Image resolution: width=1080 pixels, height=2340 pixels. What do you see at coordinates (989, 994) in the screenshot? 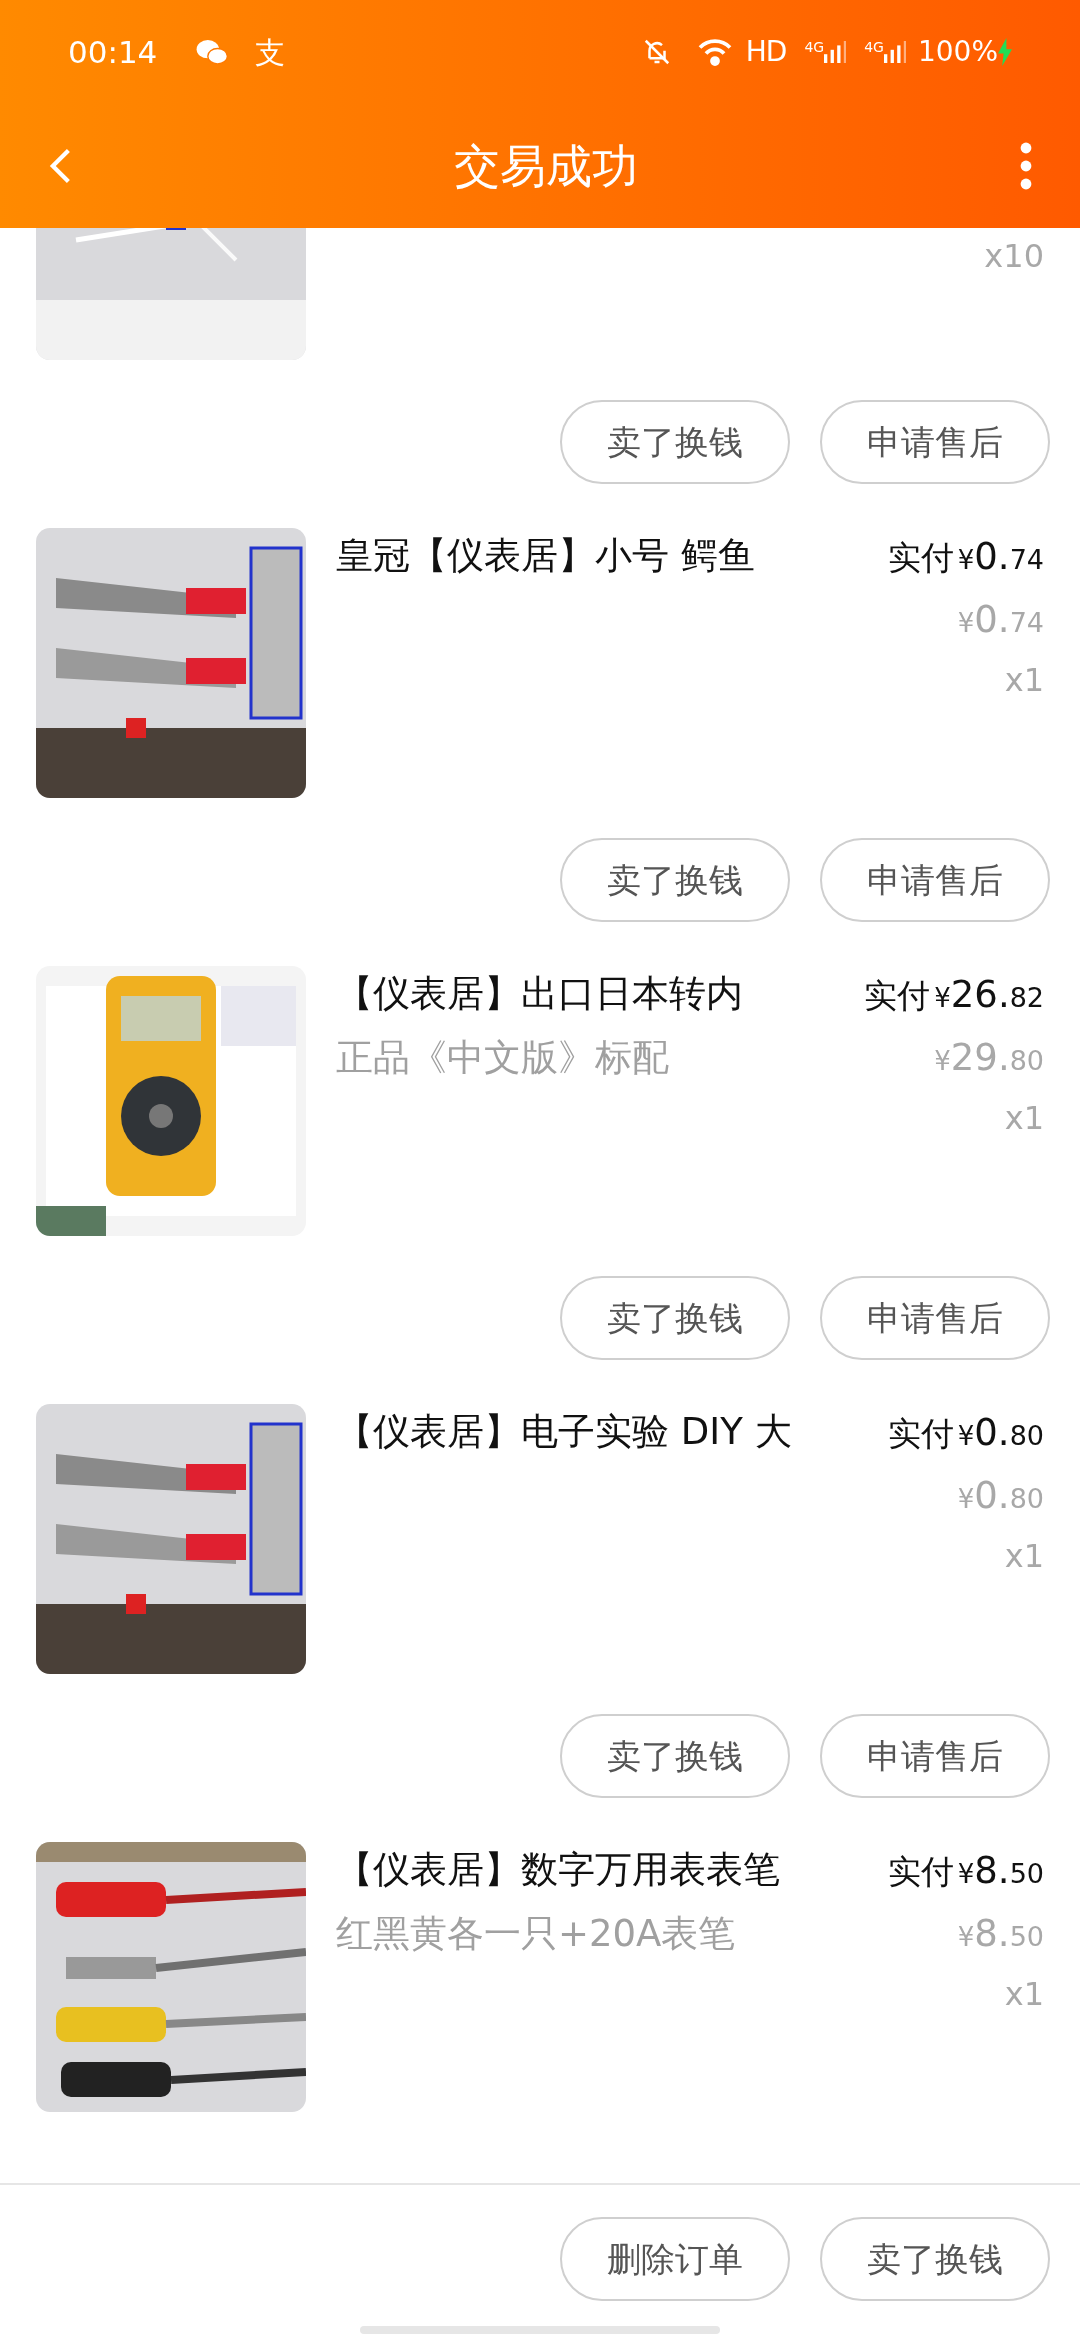
I see `paid-price: ¥26.82` at bounding box center [989, 994].